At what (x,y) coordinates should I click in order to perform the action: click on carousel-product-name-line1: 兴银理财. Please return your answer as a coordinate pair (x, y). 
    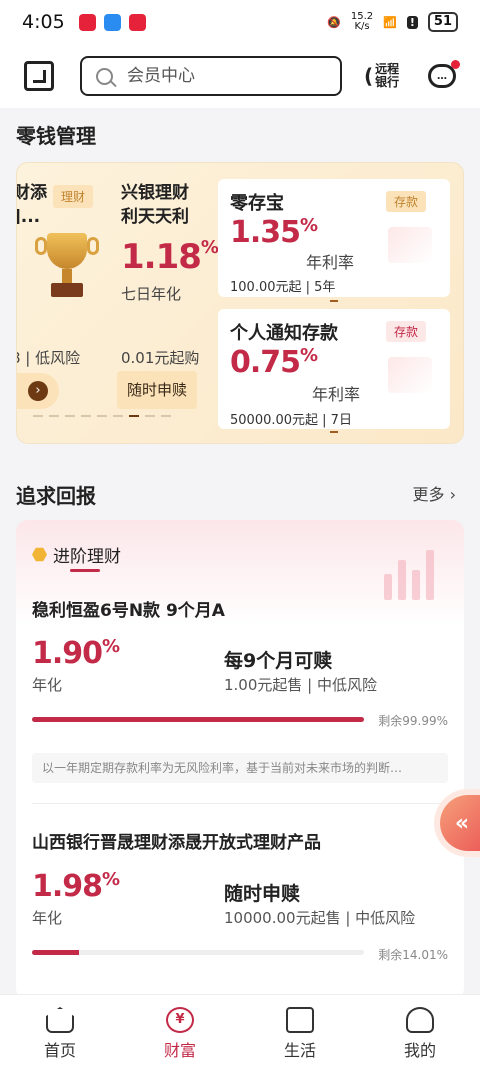
    Looking at the image, I should click on (155, 193).